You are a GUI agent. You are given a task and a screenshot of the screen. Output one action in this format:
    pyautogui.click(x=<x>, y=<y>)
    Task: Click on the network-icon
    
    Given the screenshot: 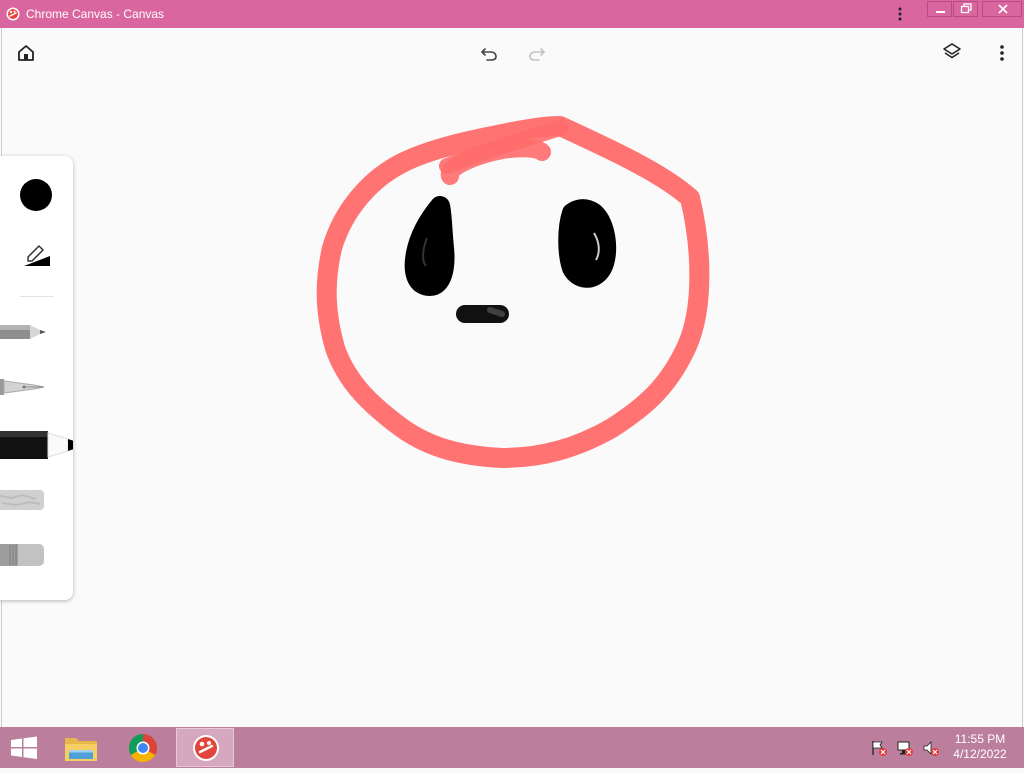 What is the action you would take?
    pyautogui.click(x=905, y=748)
    